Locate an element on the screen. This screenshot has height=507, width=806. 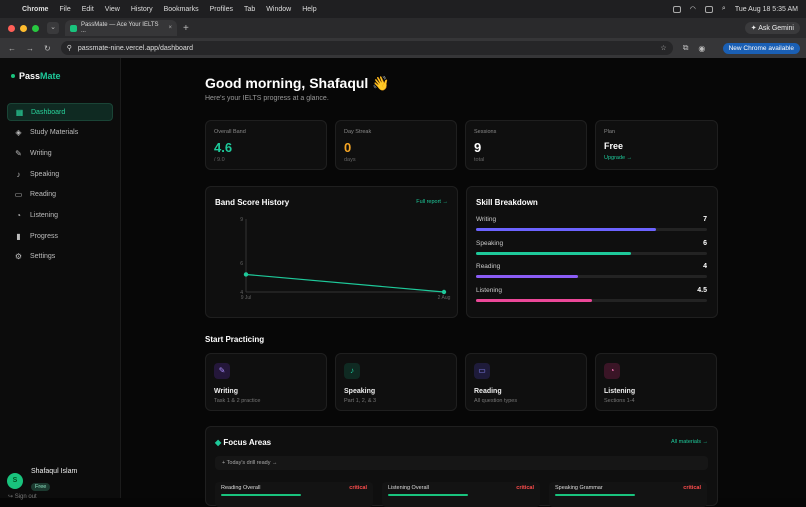
skill-track is located at coordinates (591, 253).